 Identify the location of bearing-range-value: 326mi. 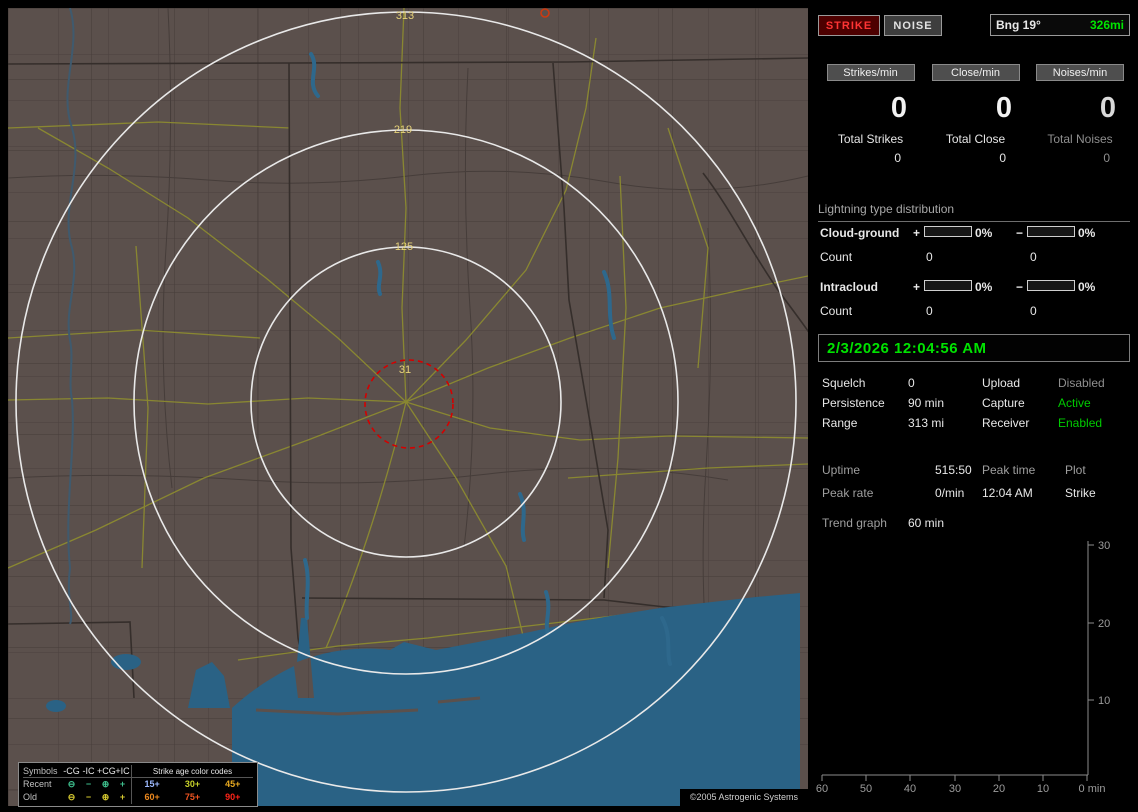
(1106, 25).